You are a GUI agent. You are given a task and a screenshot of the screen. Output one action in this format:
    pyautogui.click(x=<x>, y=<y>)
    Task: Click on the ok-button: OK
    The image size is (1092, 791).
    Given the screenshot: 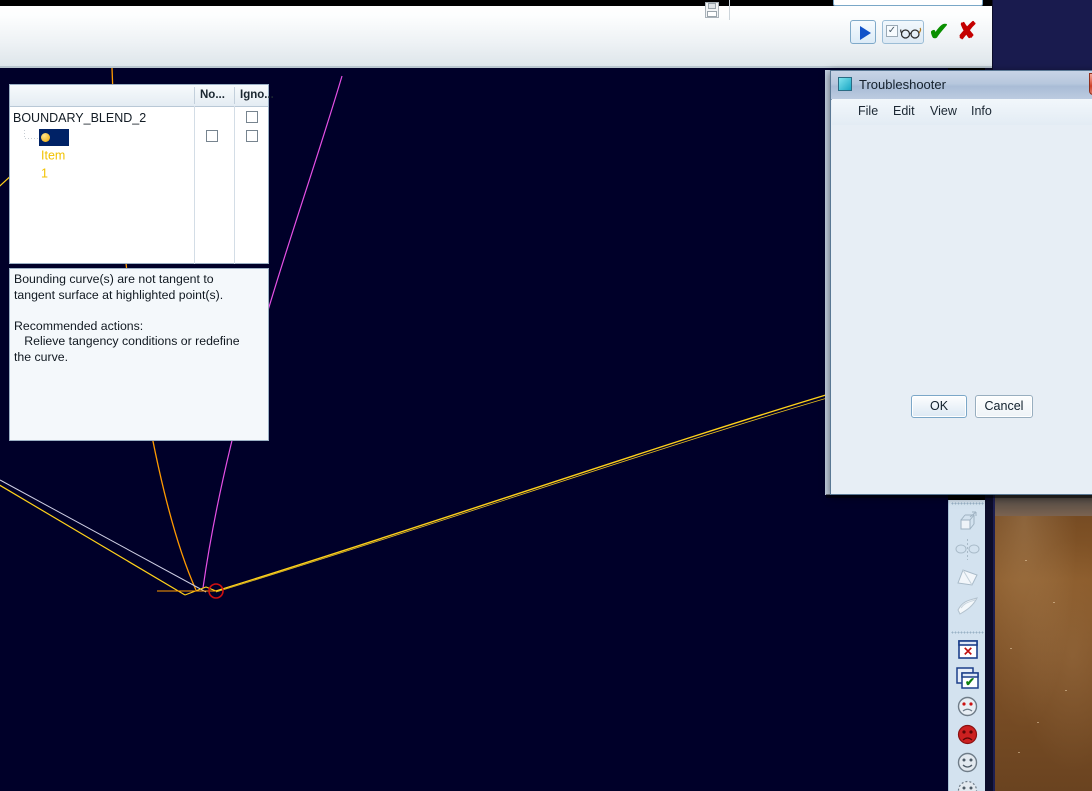 What is the action you would take?
    pyautogui.click(x=939, y=406)
    